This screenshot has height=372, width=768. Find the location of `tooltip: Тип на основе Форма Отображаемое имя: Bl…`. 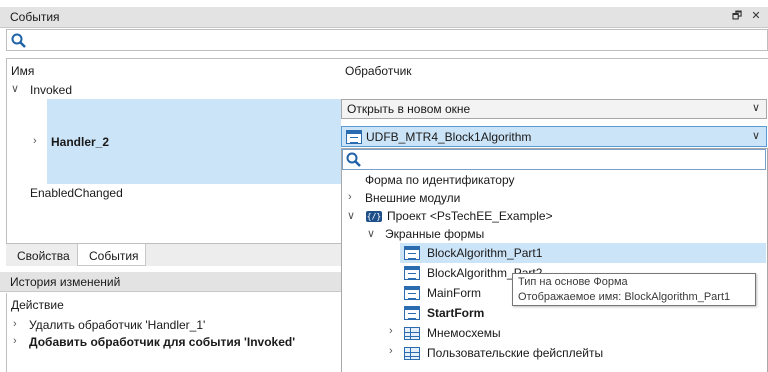

tooltip: Тип на основе Форма Отображаемое имя: Bl… is located at coordinates (634, 289).